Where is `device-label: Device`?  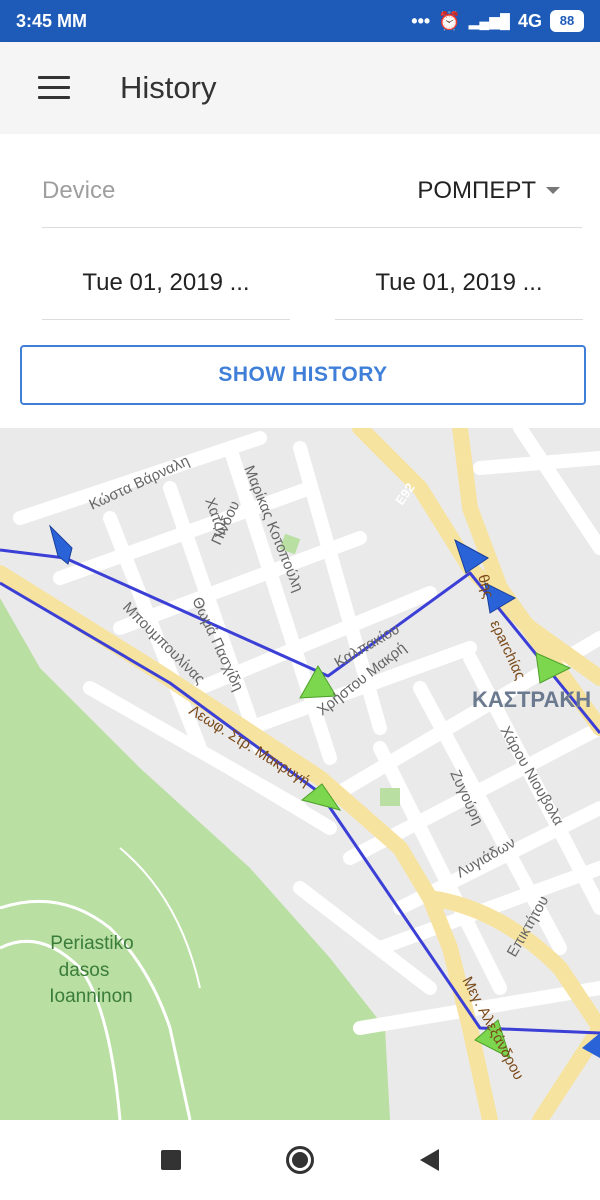 device-label: Device is located at coordinates (79, 190).